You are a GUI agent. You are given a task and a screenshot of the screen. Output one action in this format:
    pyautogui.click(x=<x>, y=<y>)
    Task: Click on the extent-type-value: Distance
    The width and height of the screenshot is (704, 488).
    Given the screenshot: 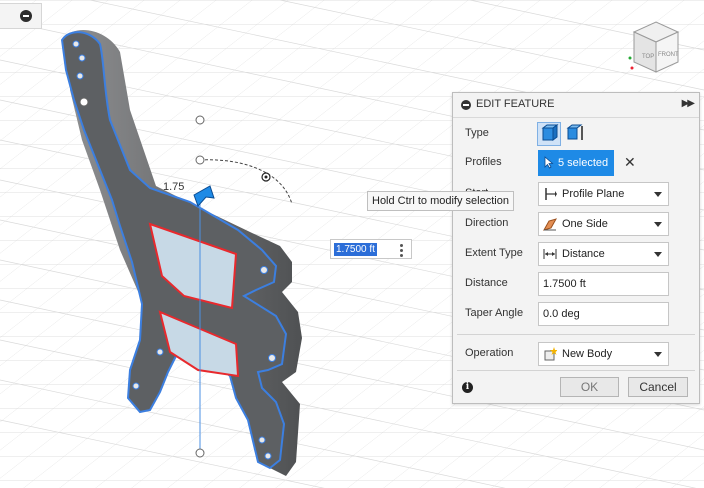 What is the action you would take?
    pyautogui.click(x=583, y=254)
    